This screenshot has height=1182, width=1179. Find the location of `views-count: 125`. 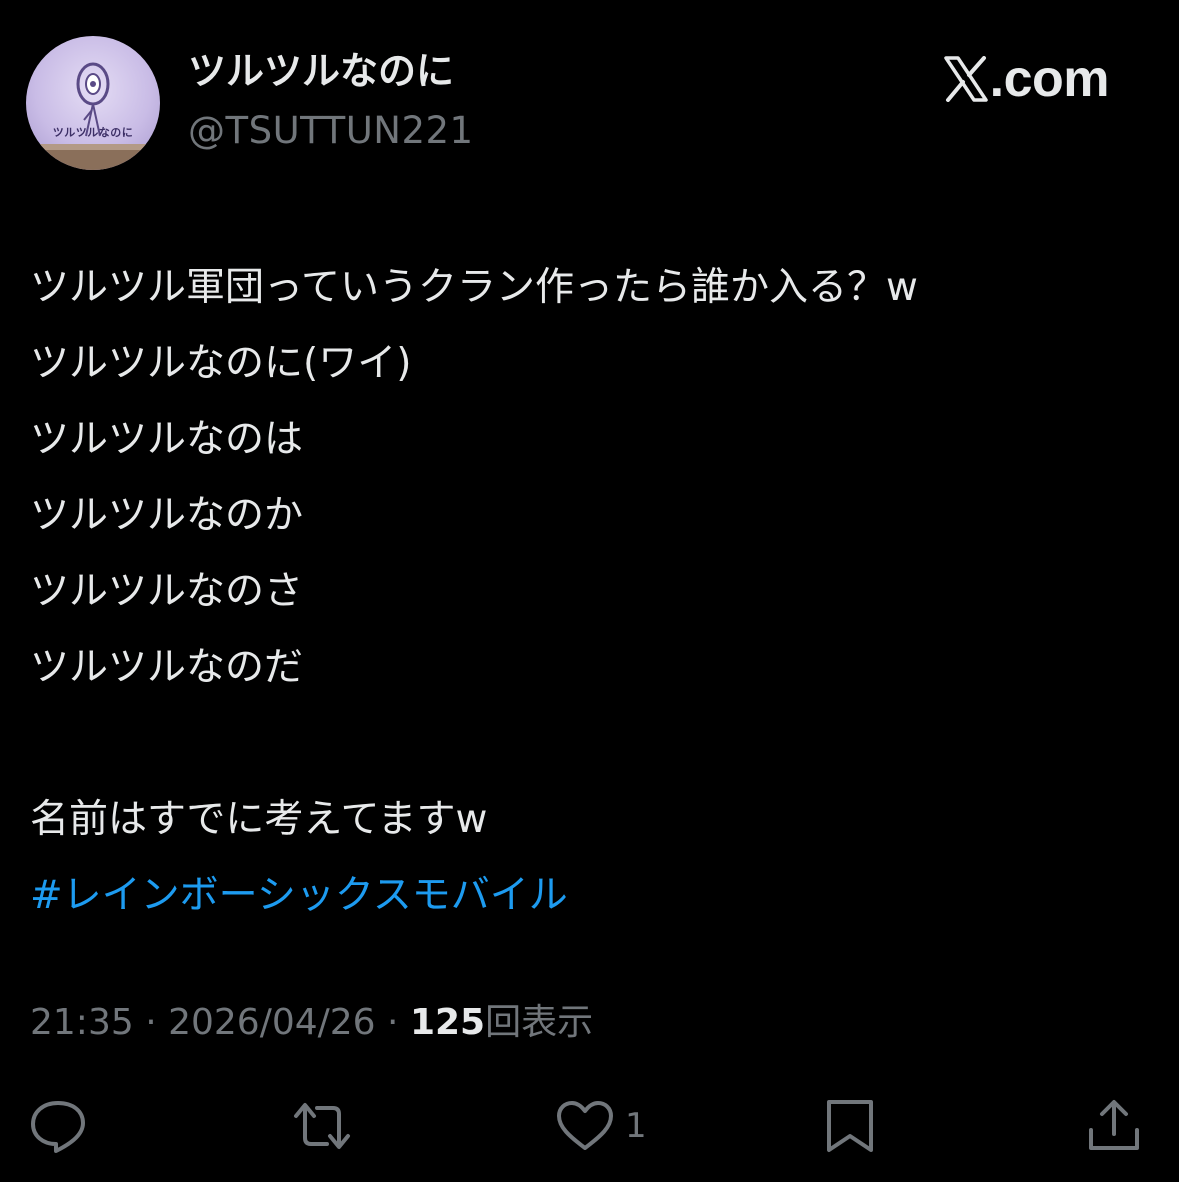

views-count: 125 is located at coordinates (447, 1022).